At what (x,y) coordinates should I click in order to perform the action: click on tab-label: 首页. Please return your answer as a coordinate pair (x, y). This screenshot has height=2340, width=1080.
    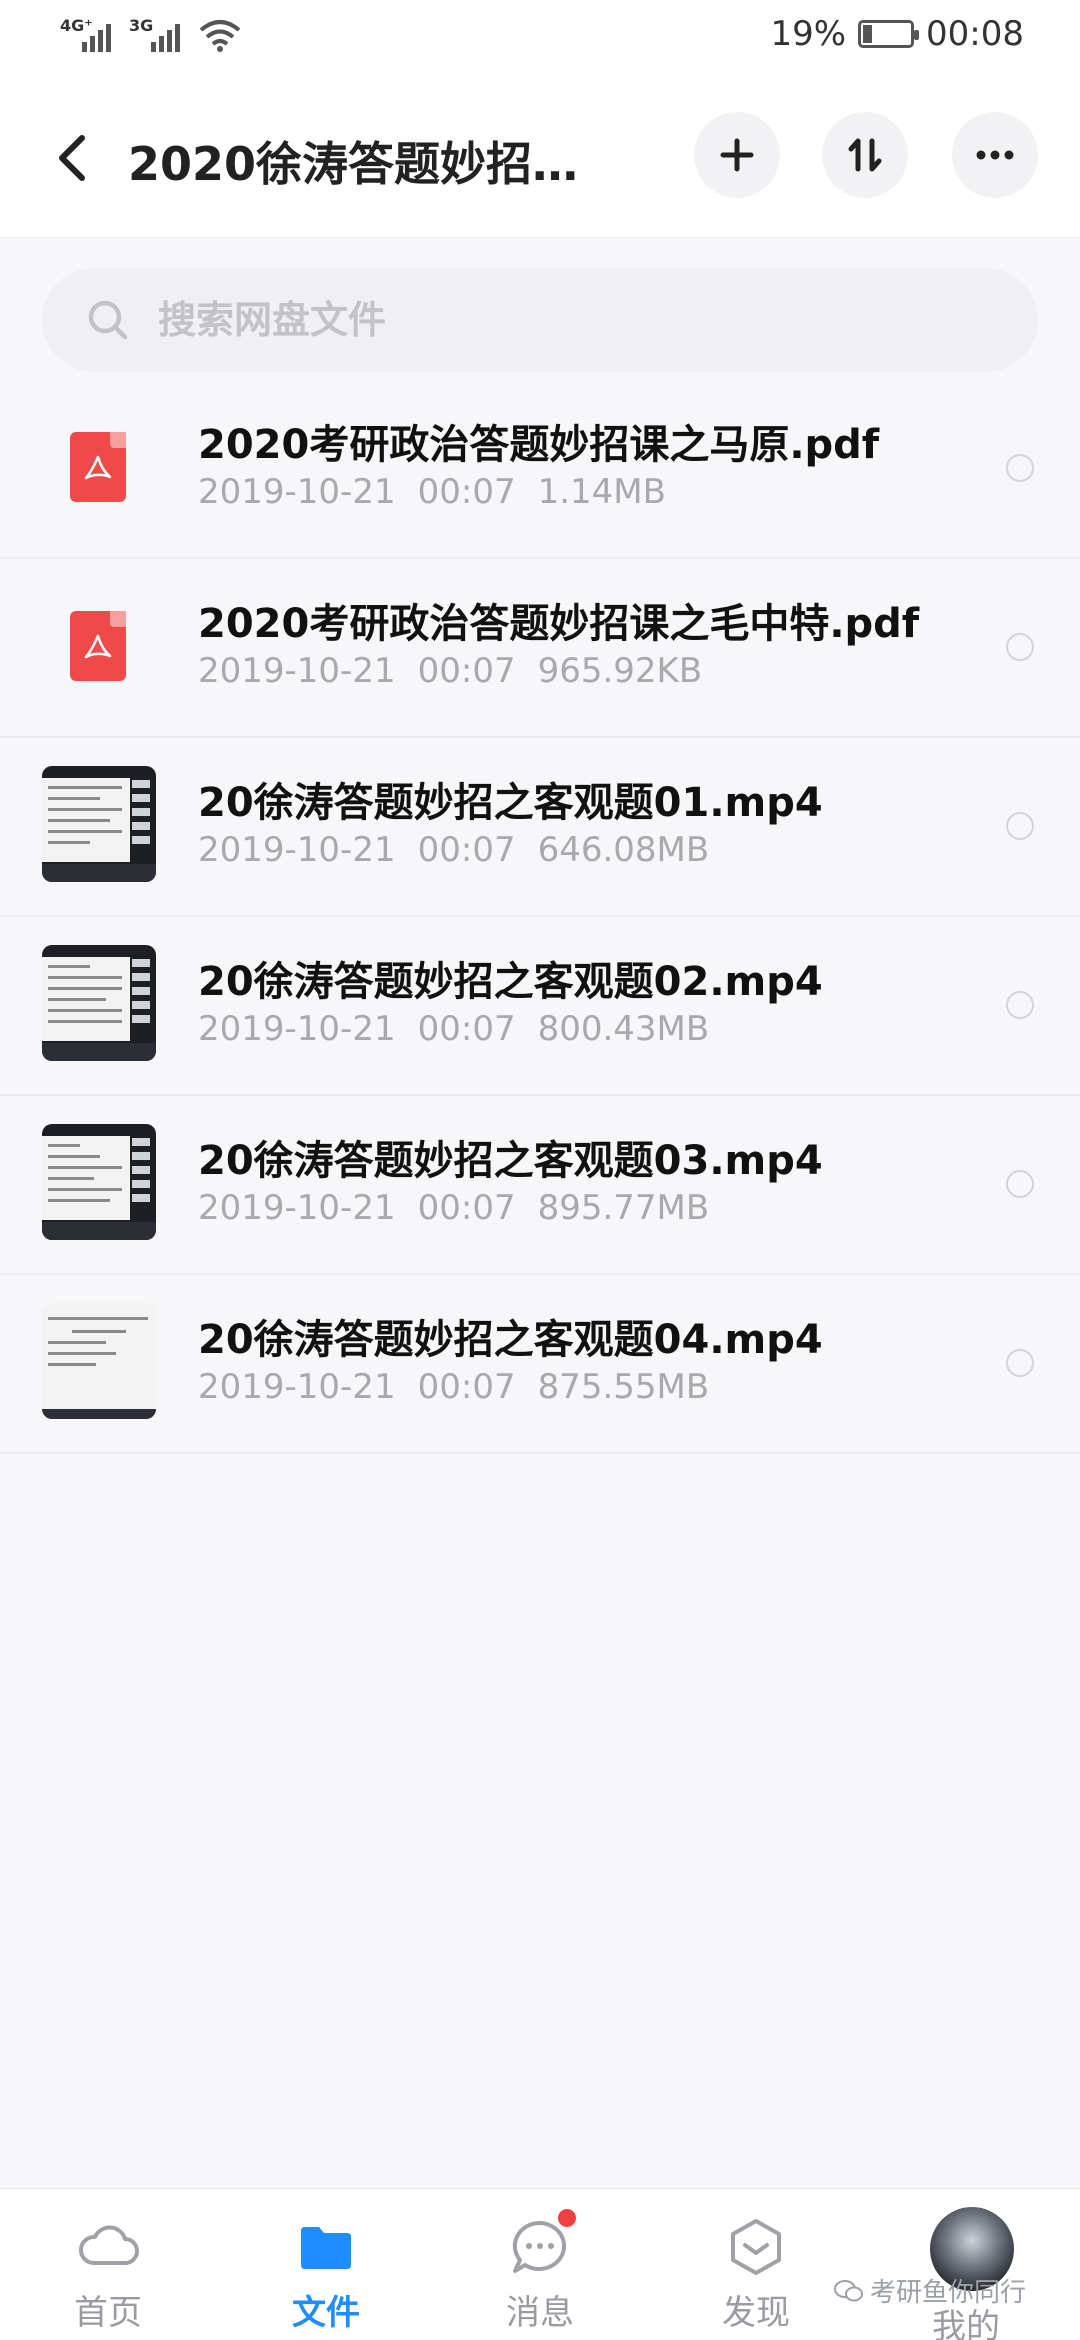
    Looking at the image, I should click on (108, 2313).